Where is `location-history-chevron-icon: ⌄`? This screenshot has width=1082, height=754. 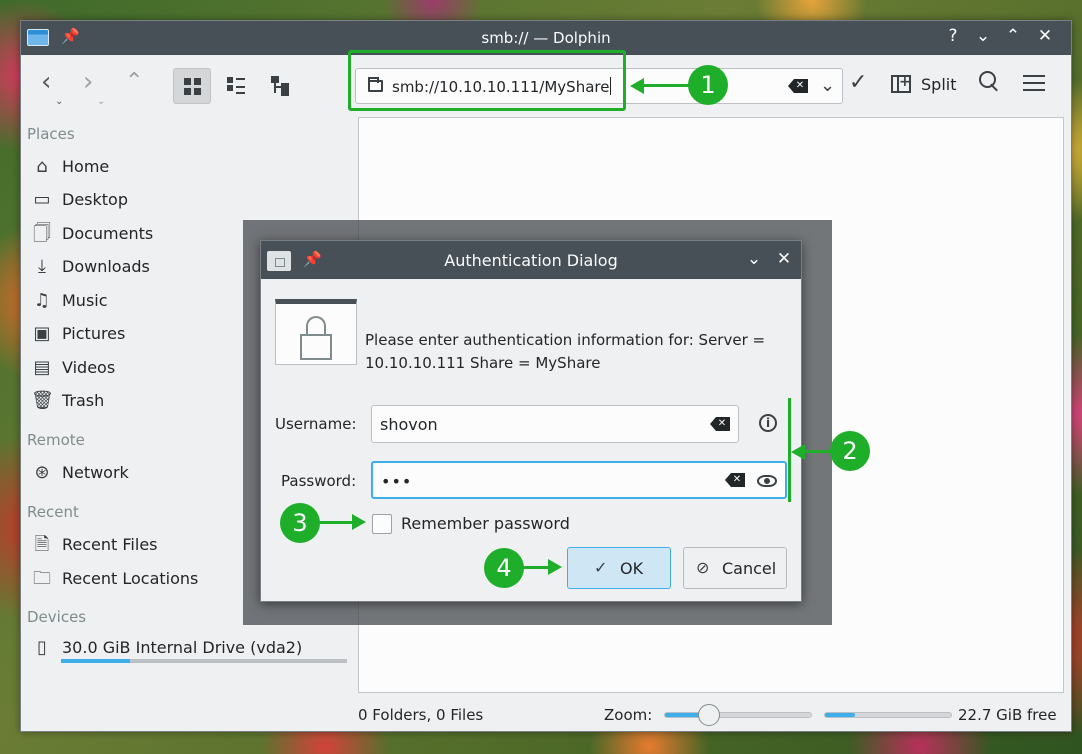
location-history-chevron-icon: ⌄ is located at coordinates (827, 85).